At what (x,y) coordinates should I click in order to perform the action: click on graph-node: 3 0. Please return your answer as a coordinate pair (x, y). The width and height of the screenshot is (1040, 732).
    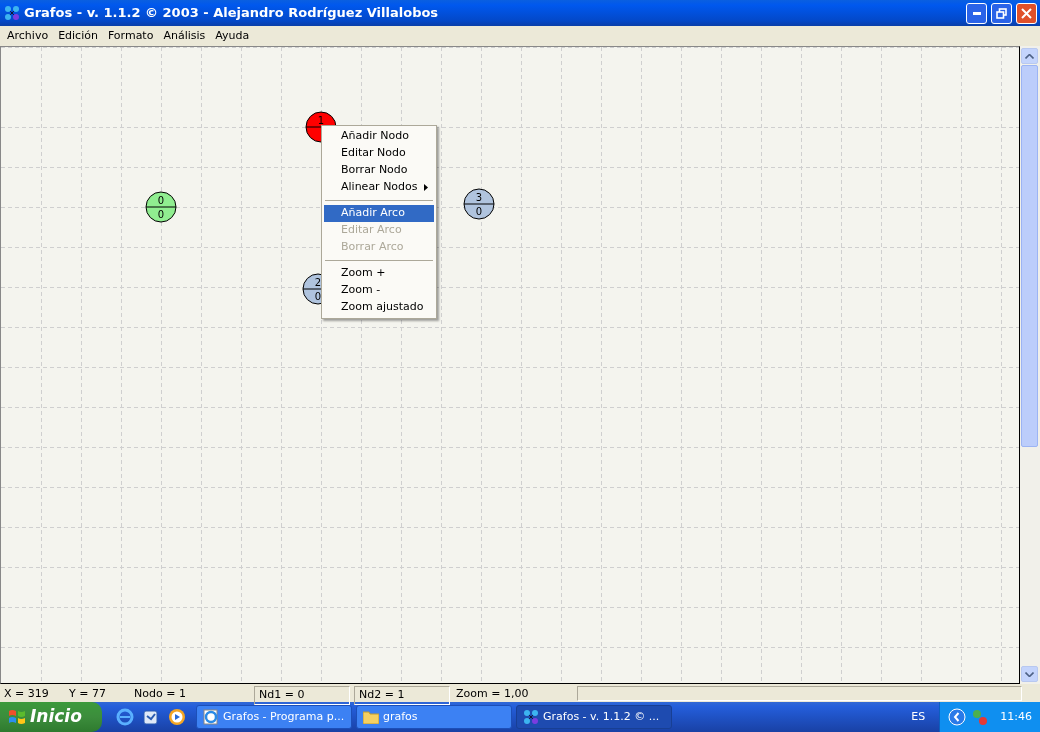
    Looking at the image, I should click on (479, 204).